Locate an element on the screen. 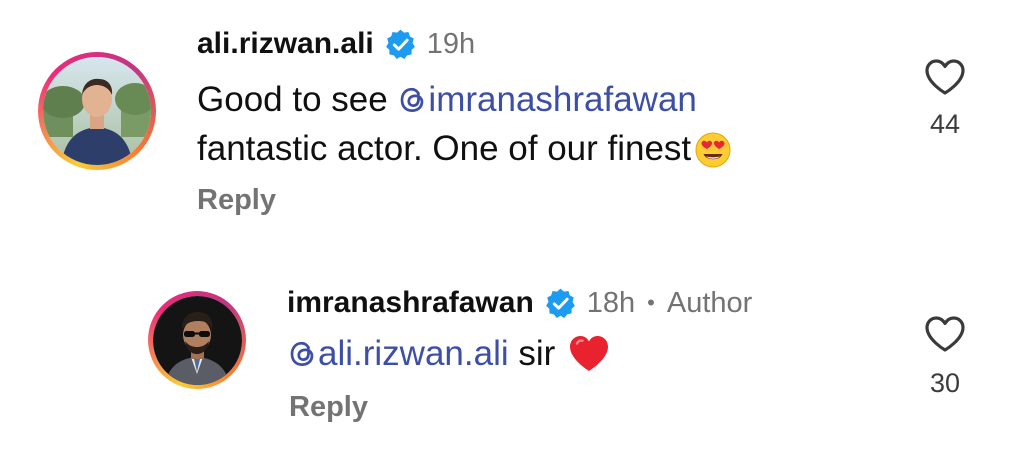  mention-link: imranashrafawan is located at coordinates (547, 100).